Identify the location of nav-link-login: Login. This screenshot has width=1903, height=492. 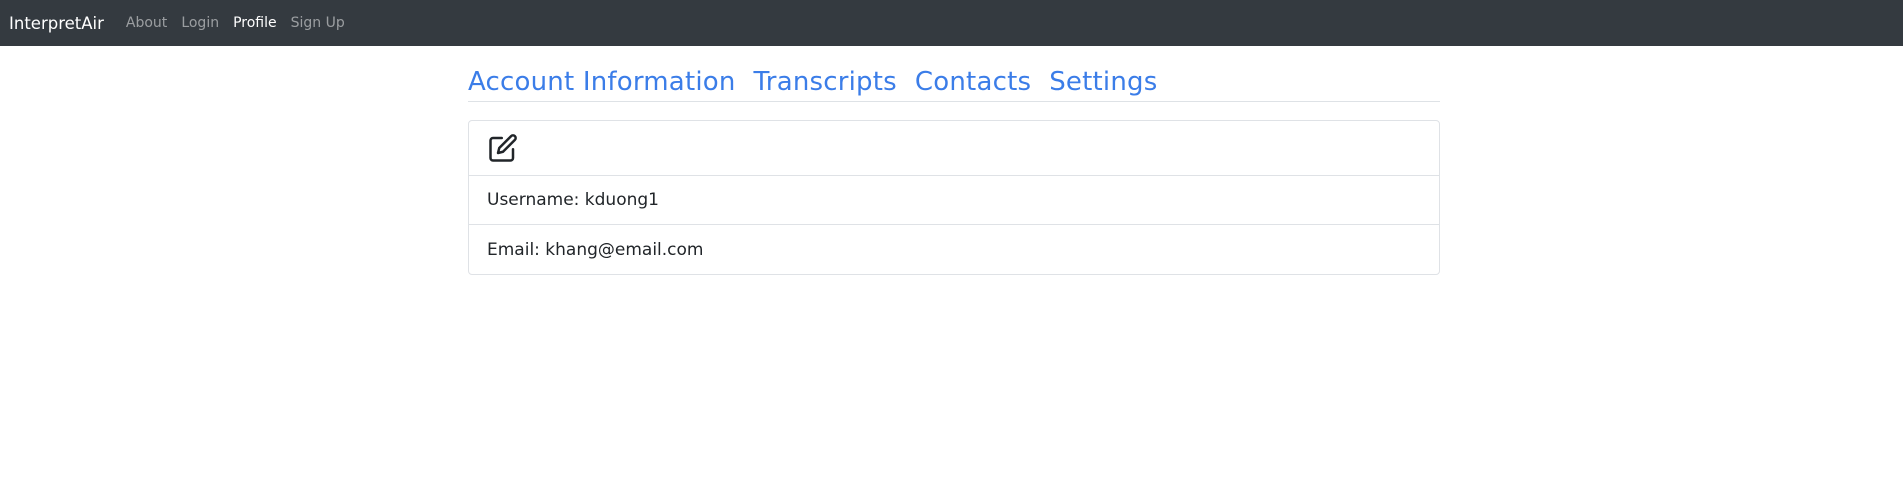
(200, 23).